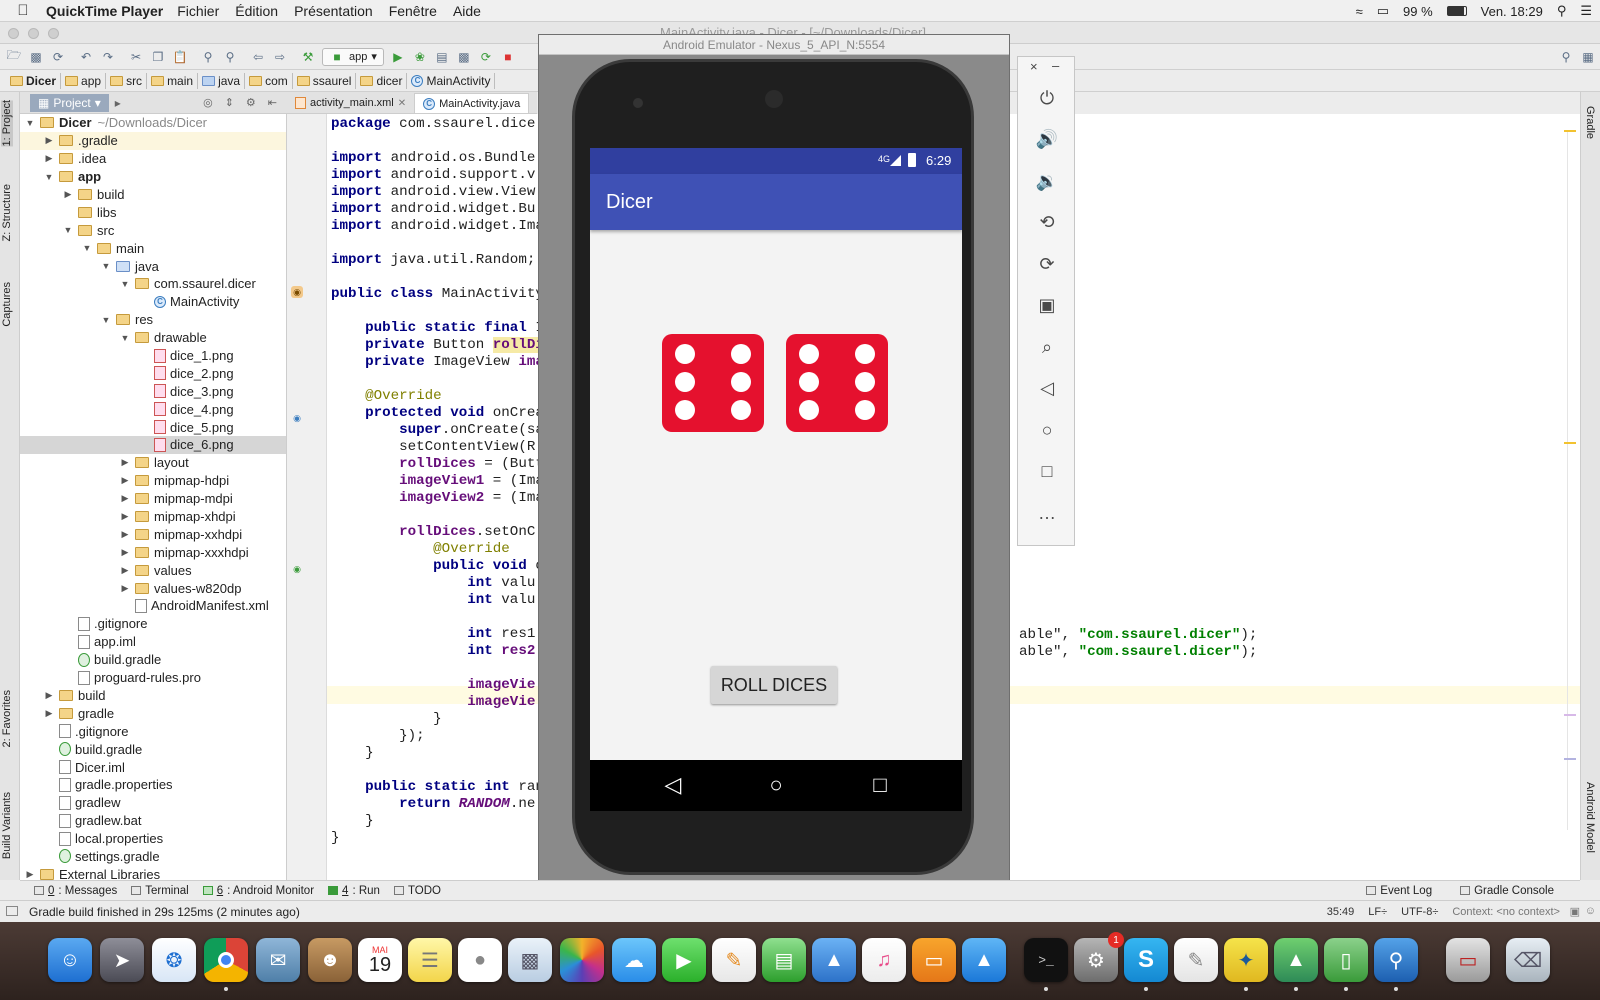 Image resolution: width=1600 pixels, height=1000 pixels. I want to click on notification-list-icon: ☰, so click(1586, 11).